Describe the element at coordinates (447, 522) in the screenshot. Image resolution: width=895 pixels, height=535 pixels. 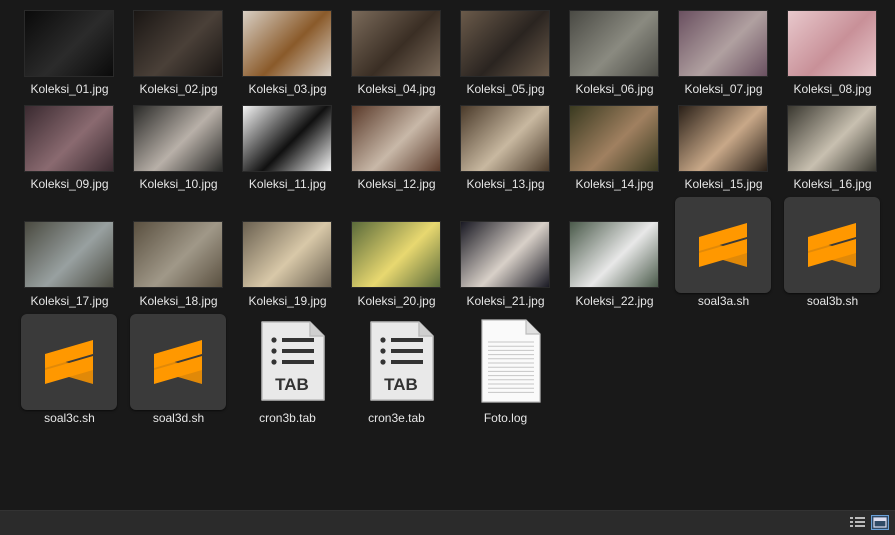
I see `status-bar` at that location.